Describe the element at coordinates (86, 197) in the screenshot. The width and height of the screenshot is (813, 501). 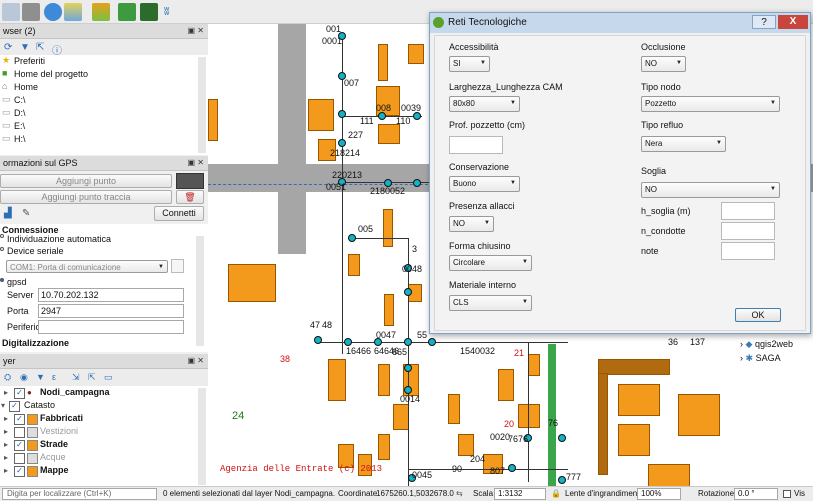
I see `add-track-point-button: Aggiungi punto traccia` at that location.